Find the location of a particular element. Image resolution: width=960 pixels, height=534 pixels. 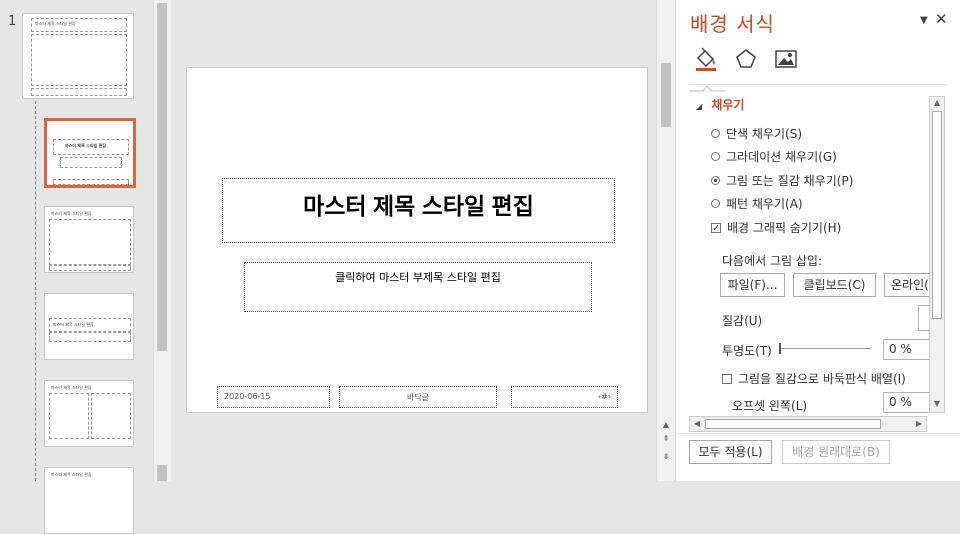

title-layout-thumbnail: 마스터 제목 스타일 편집 is located at coordinates (90, 153).